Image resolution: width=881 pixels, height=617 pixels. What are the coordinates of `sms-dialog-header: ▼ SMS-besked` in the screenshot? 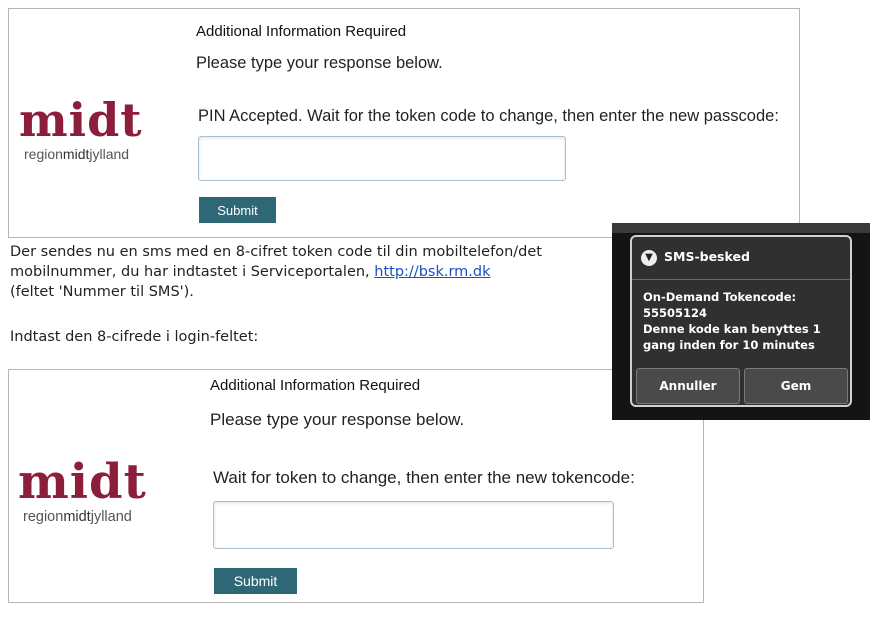 It's located at (741, 258).